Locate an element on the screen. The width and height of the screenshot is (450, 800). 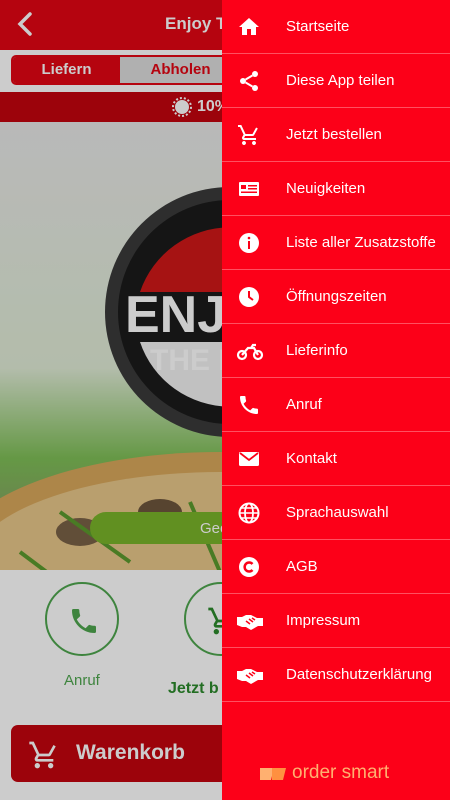
drawer-item-imprint: Impressum is located at coordinates (336, 621).